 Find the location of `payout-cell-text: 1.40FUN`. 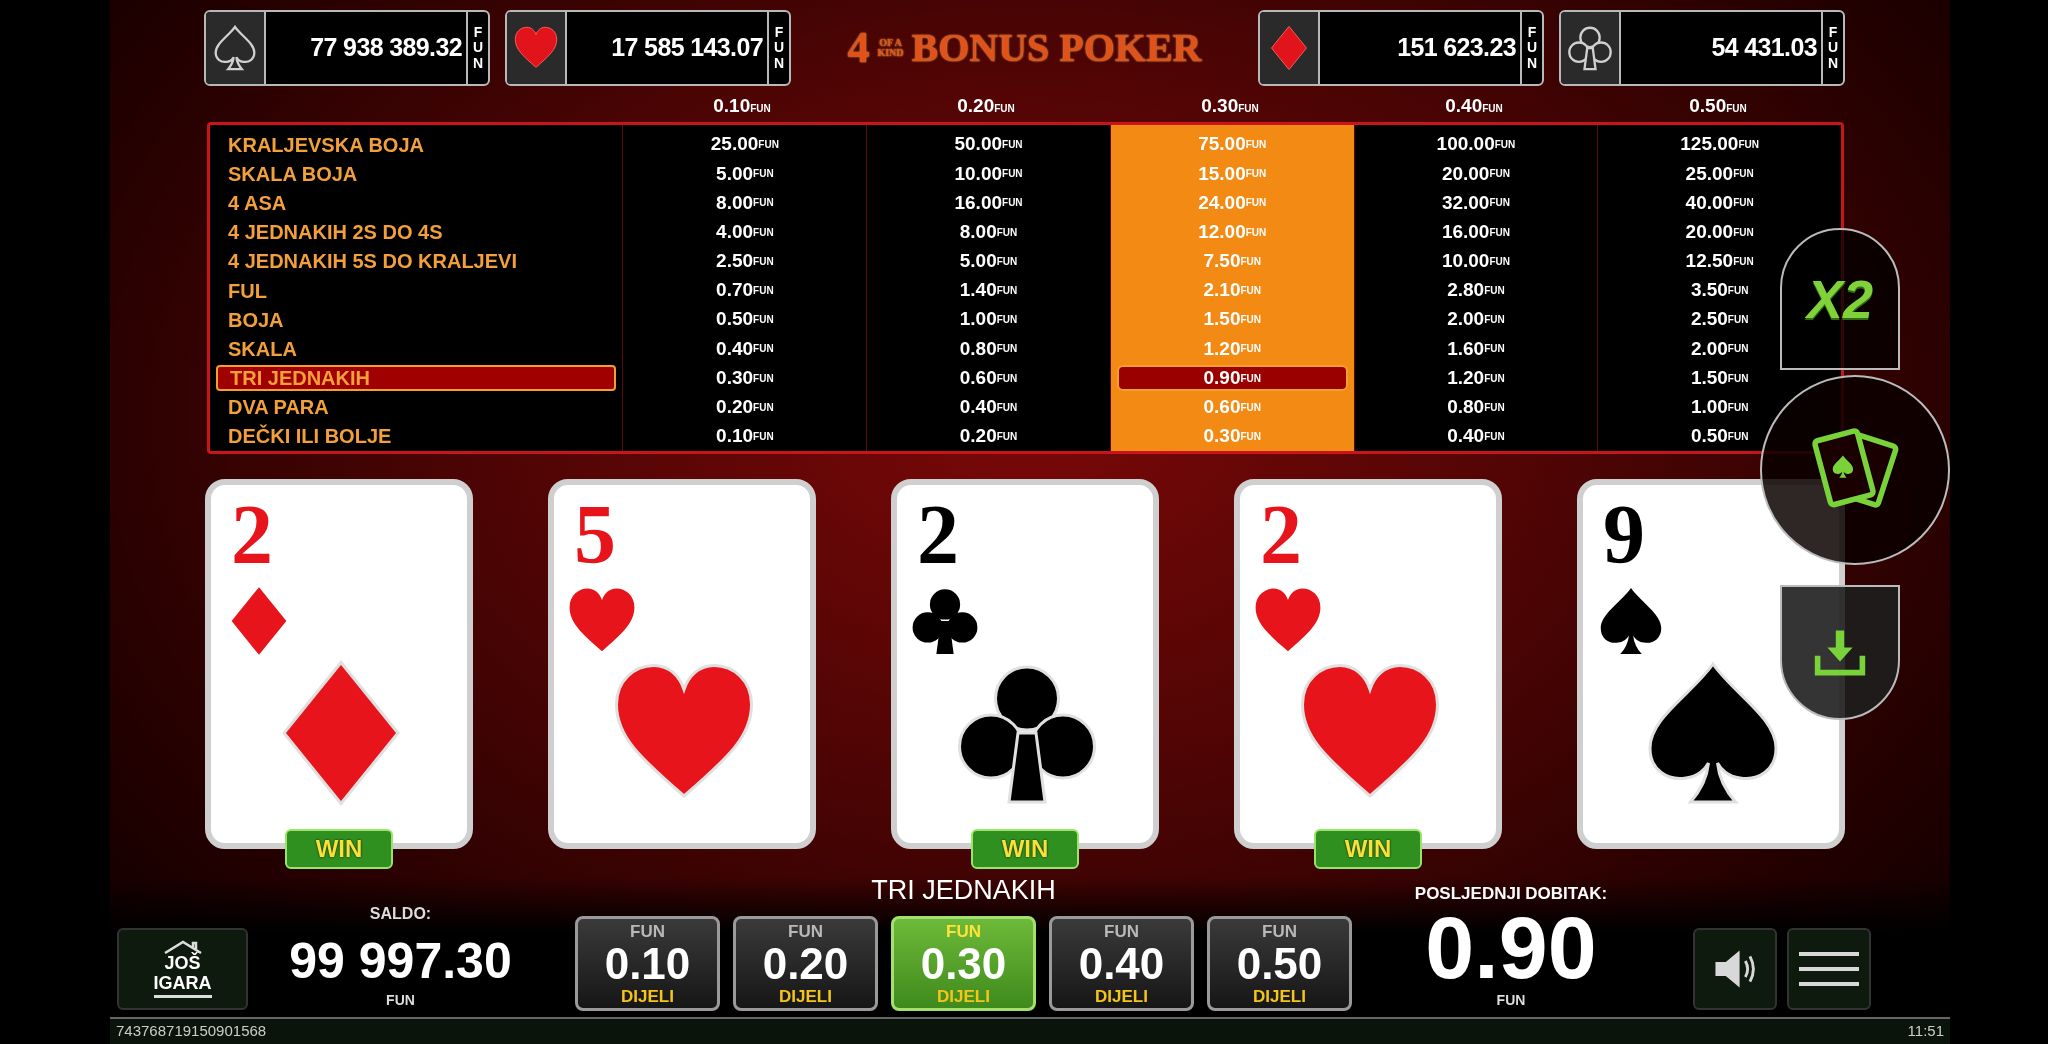

payout-cell-text: 1.40FUN is located at coordinates (988, 290).